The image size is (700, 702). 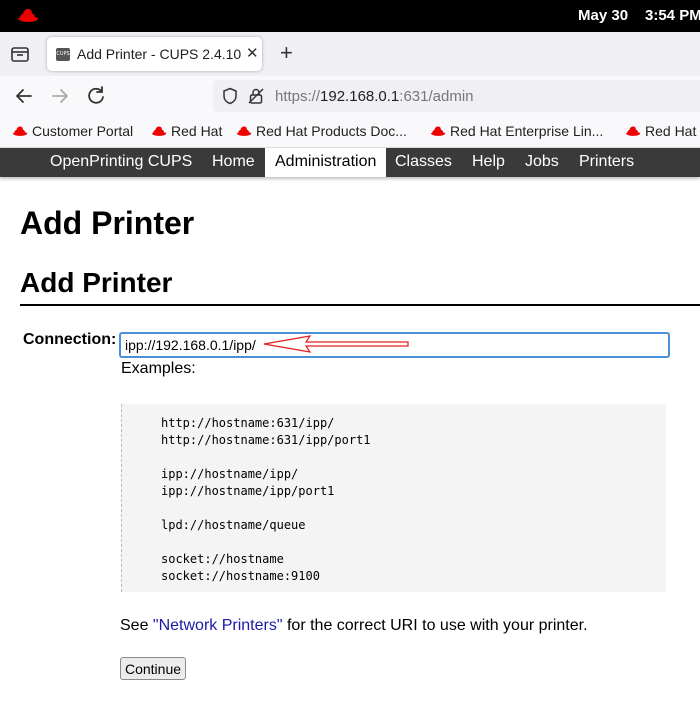 I want to click on section-divider, so click(x=360, y=305).